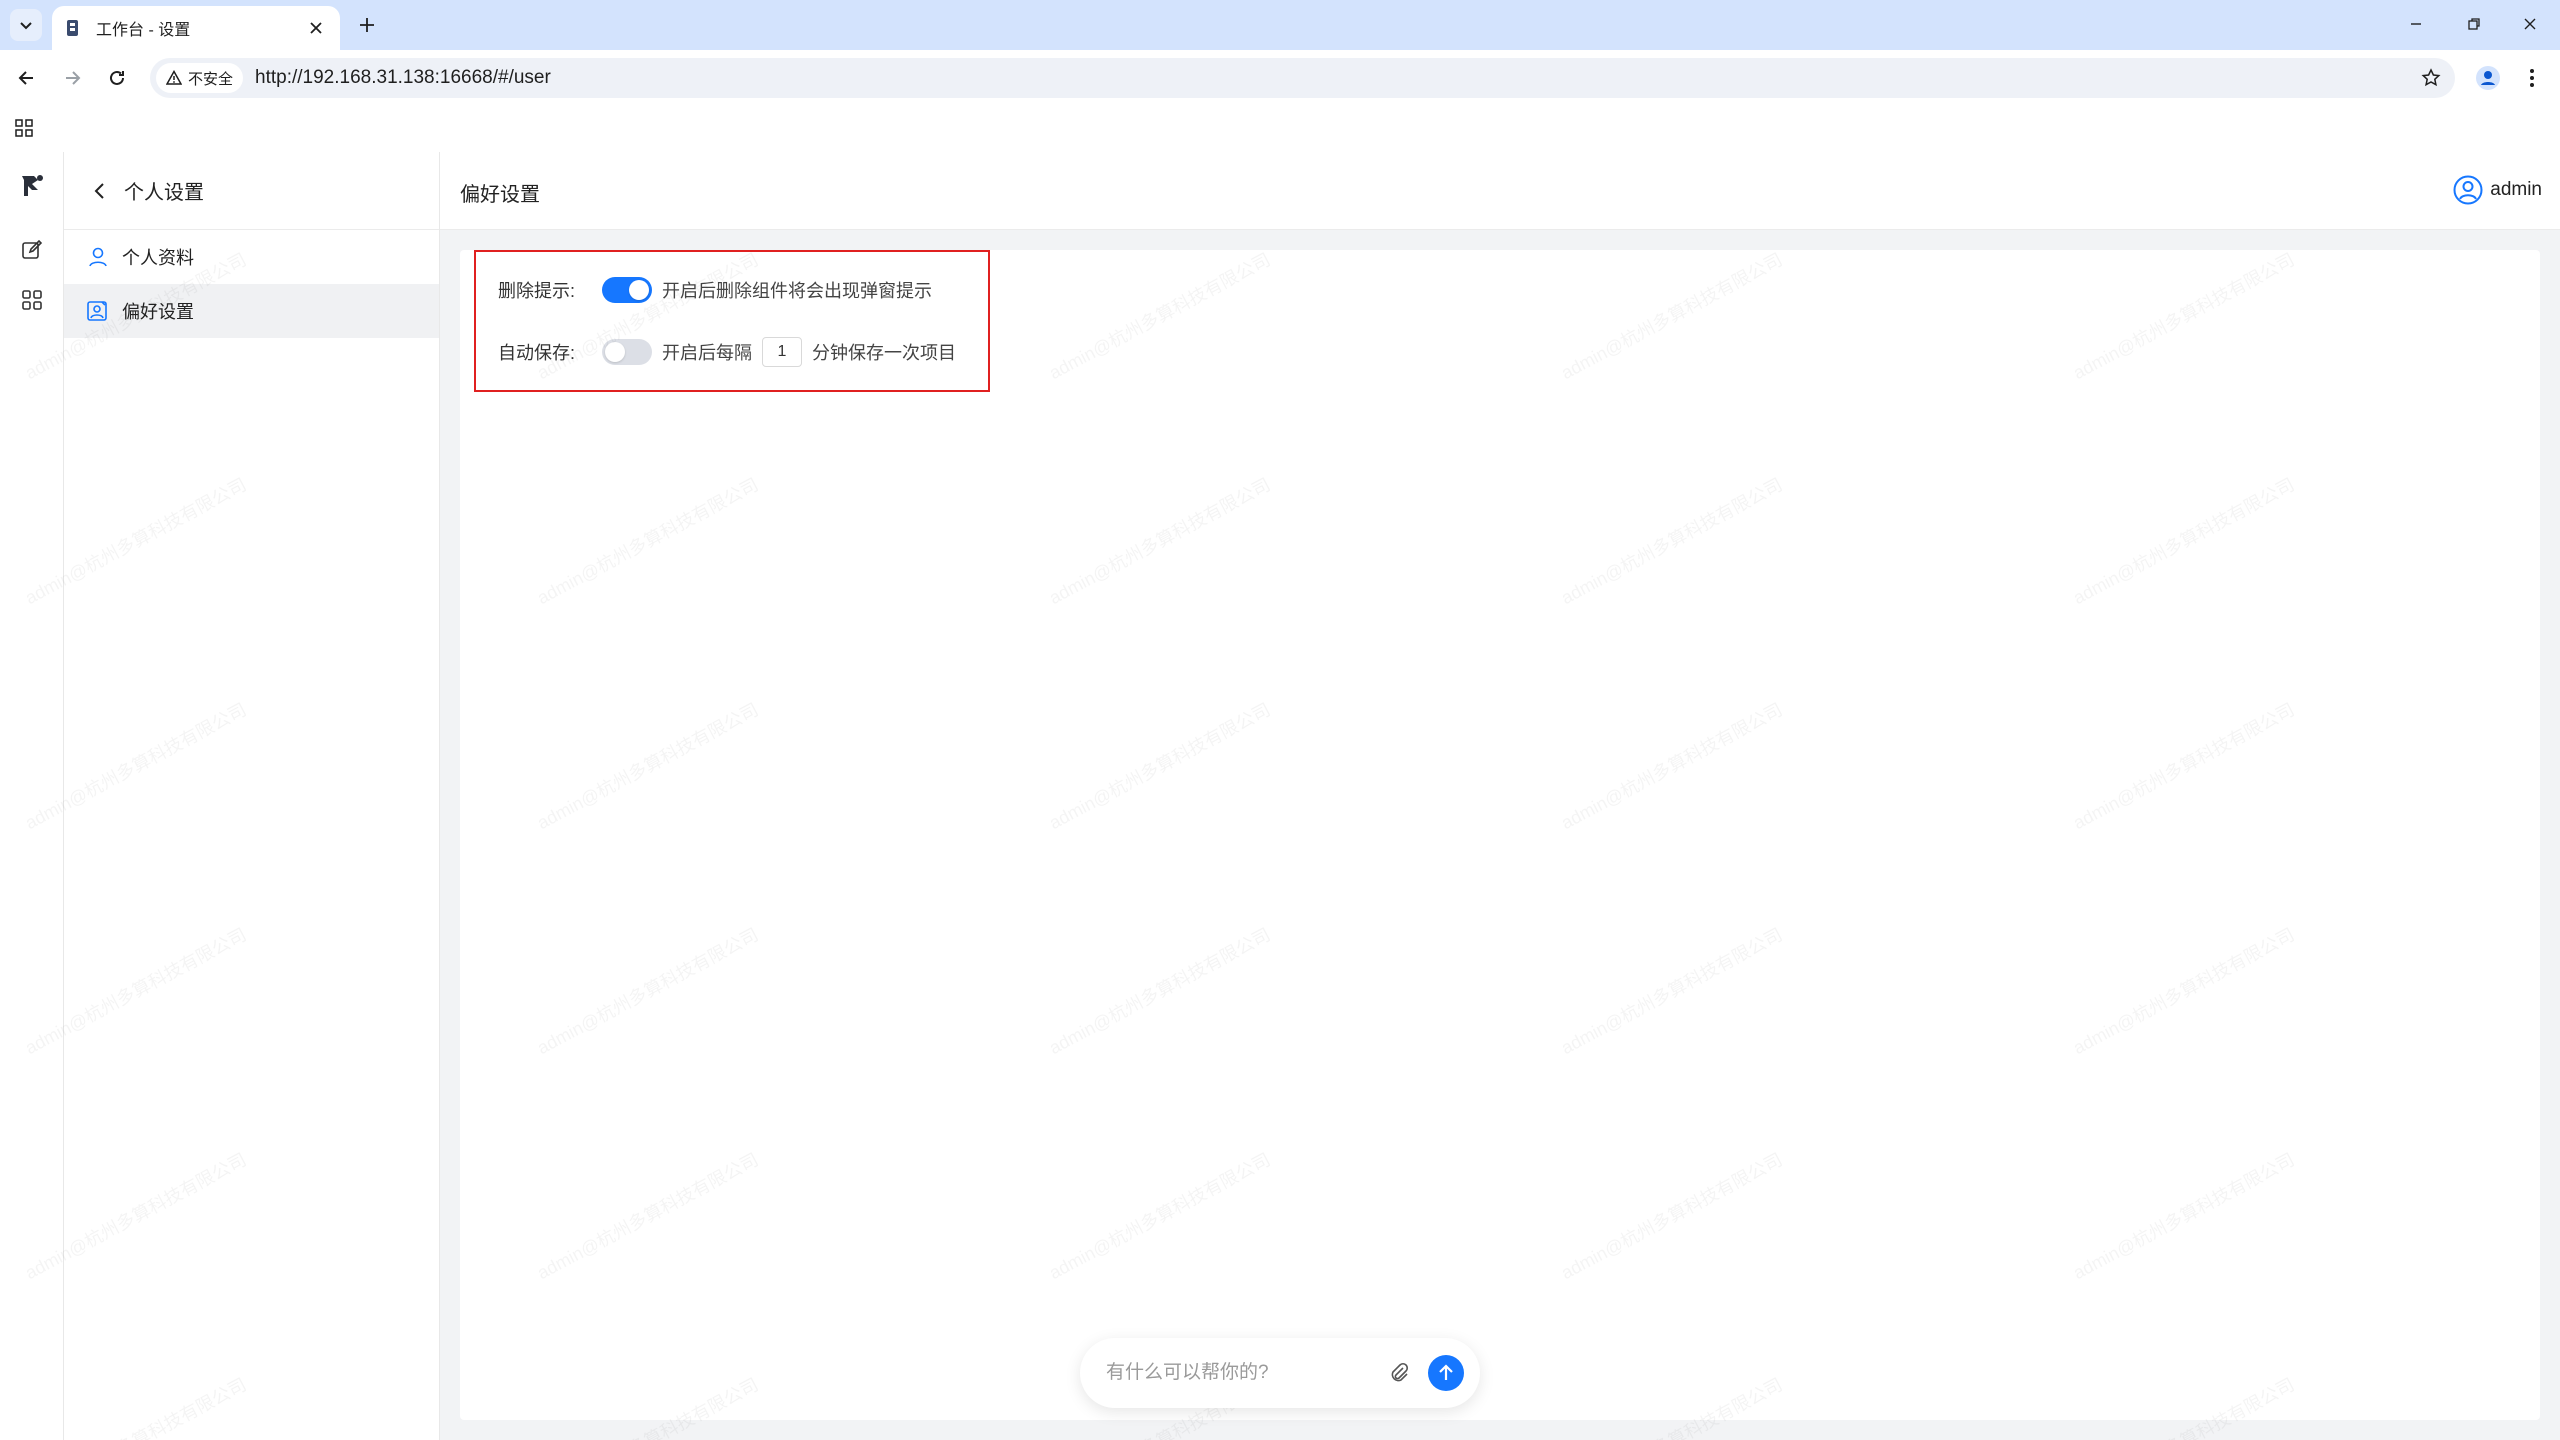 The height and width of the screenshot is (1440, 2560). Describe the element at coordinates (2516, 189) in the screenshot. I see `username: admin` at that location.